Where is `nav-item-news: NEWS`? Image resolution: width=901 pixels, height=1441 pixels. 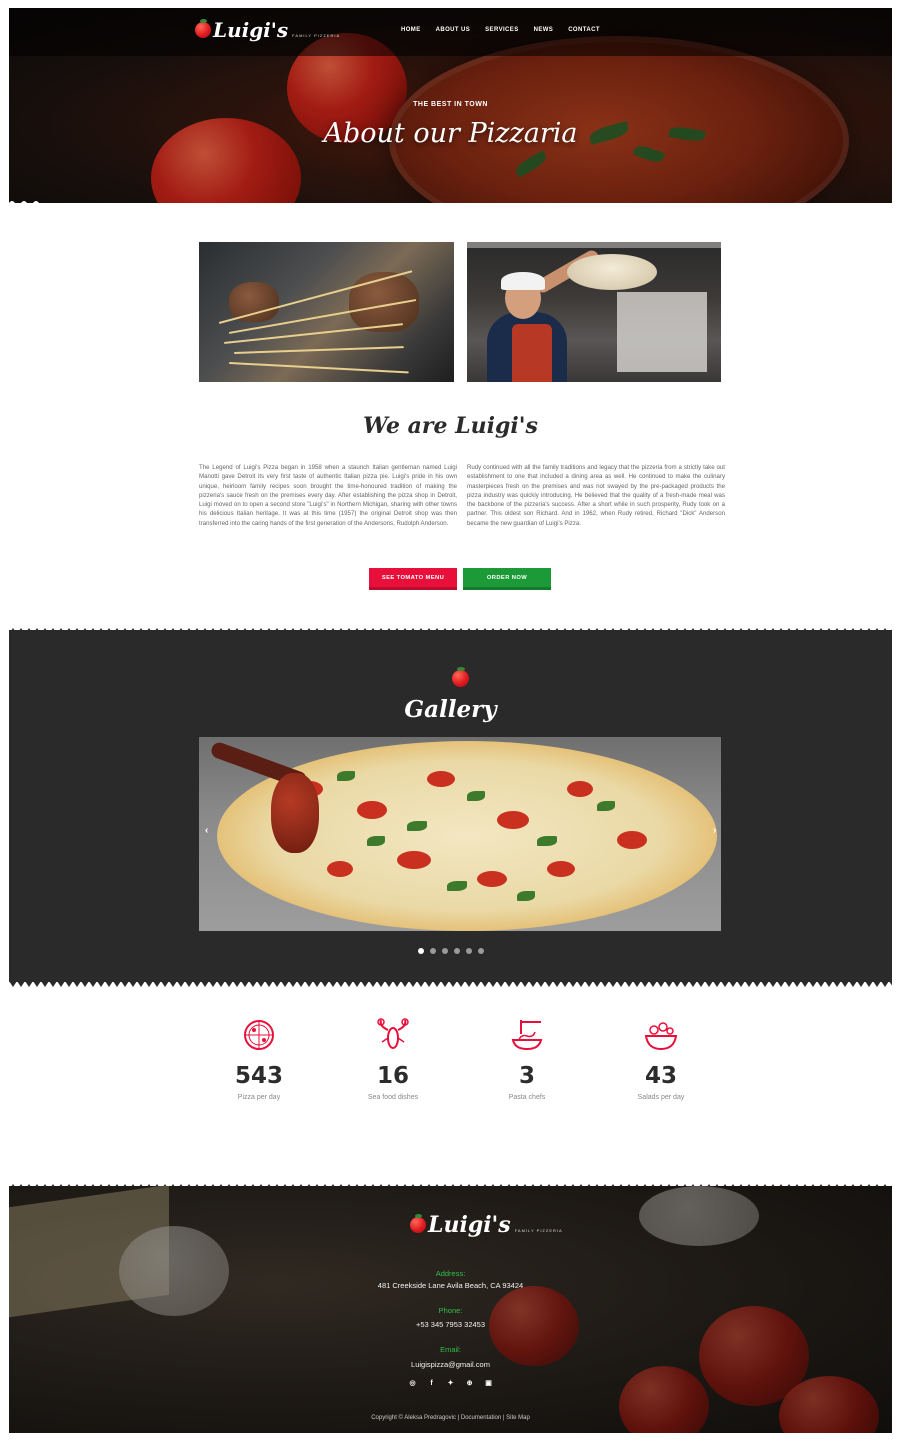
nav-item-news: NEWS is located at coordinates (544, 30).